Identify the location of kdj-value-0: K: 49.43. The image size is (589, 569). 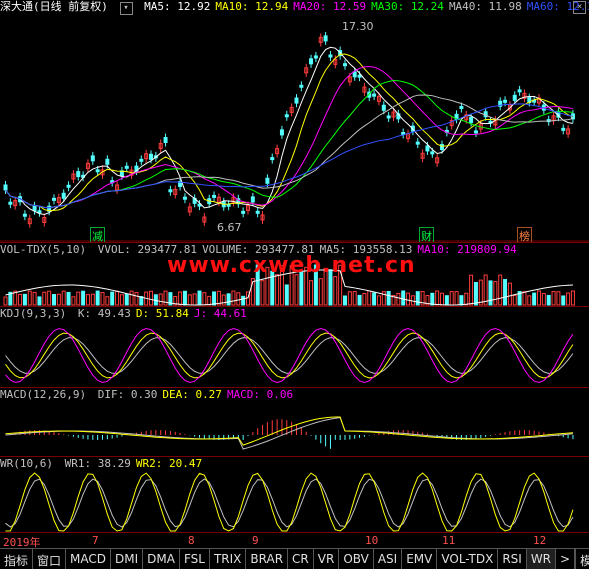
(104, 313).